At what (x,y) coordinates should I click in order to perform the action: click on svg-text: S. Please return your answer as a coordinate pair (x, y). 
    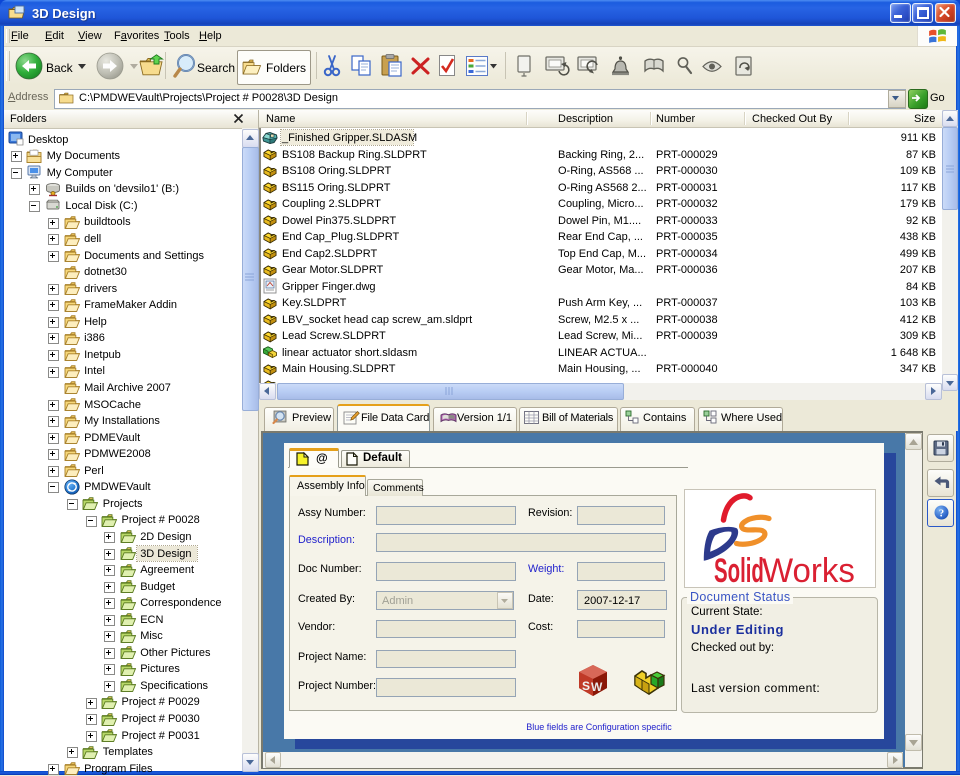
    Looking at the image, I should click on (586, 686).